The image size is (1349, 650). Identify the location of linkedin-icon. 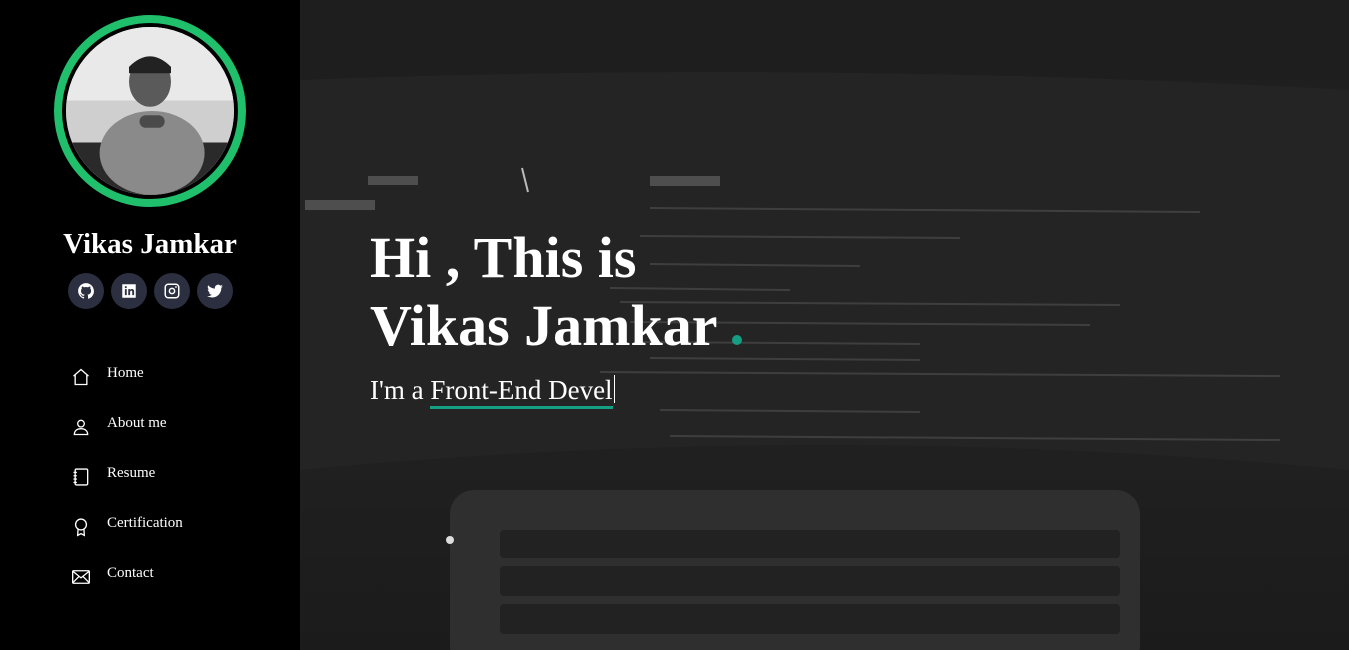
(129, 291).